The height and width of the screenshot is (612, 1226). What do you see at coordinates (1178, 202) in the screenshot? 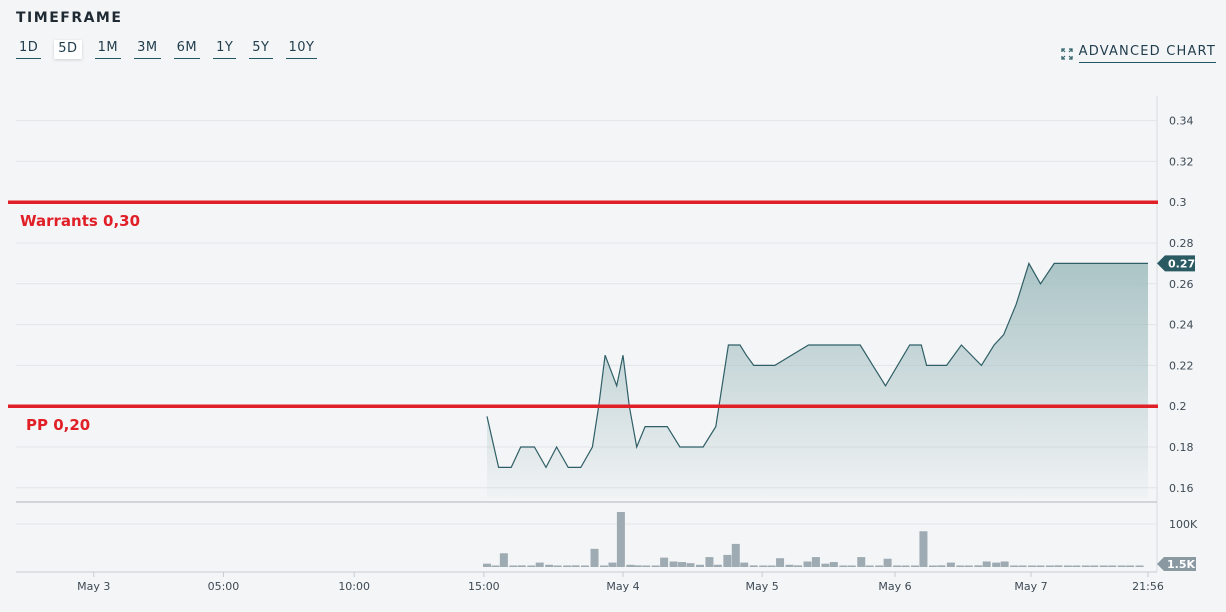
I see `y-tick-label: 0.3` at bounding box center [1178, 202].